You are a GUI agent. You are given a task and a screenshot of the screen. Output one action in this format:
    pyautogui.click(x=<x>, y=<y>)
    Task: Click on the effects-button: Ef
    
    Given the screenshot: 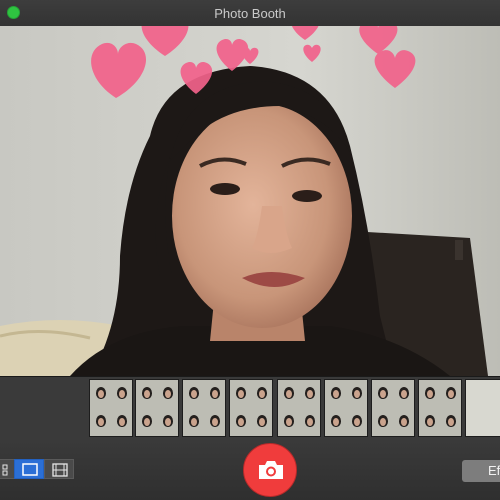 What is the action you would take?
    pyautogui.click(x=481, y=471)
    